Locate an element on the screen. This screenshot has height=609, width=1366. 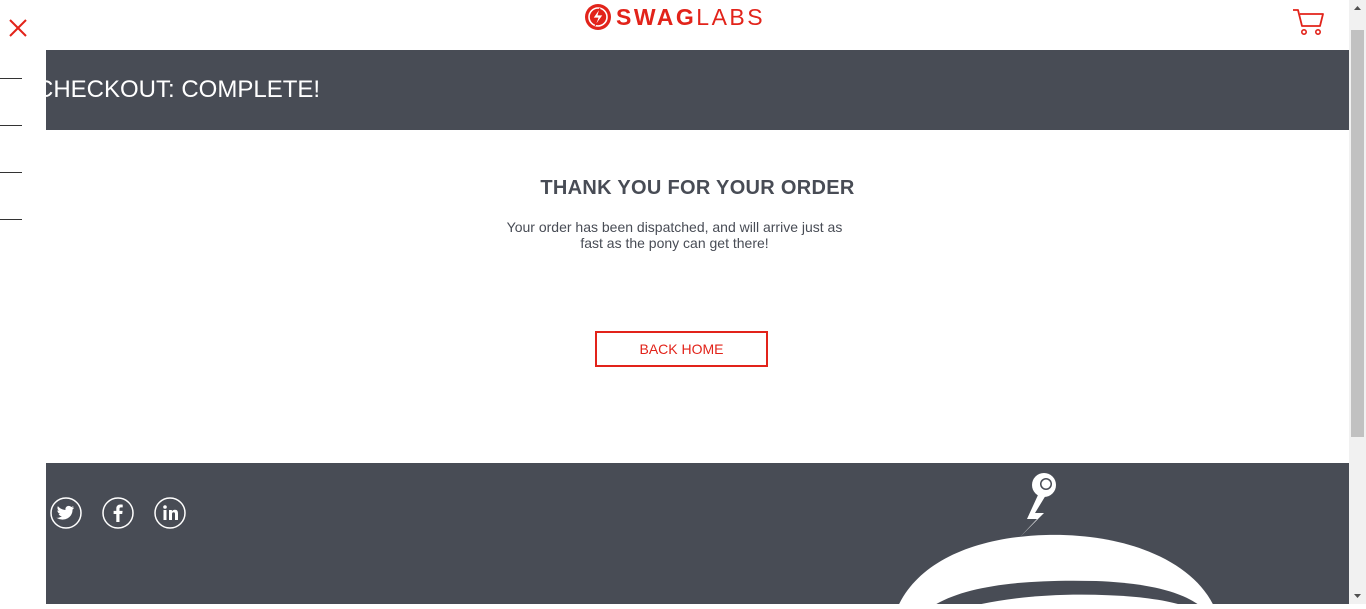
facebook-link is located at coordinates (118, 513).